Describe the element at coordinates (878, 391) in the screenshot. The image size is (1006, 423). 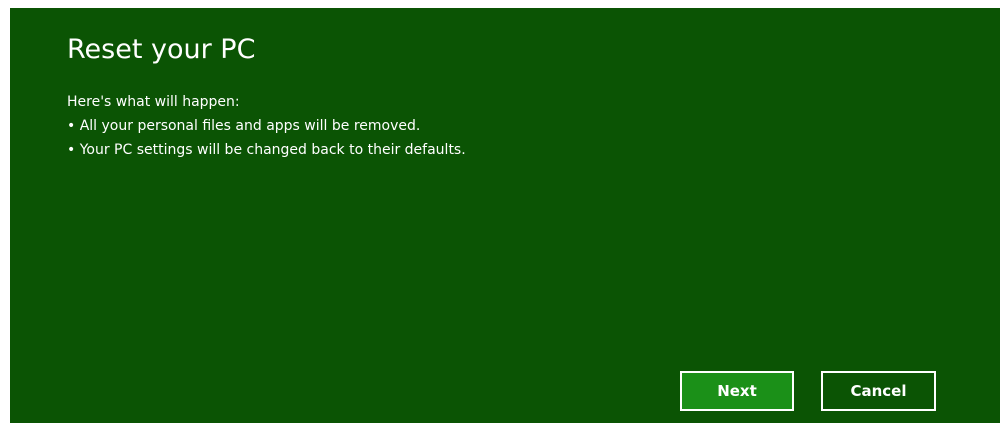
I see `cancel-button: Cancel` at that location.